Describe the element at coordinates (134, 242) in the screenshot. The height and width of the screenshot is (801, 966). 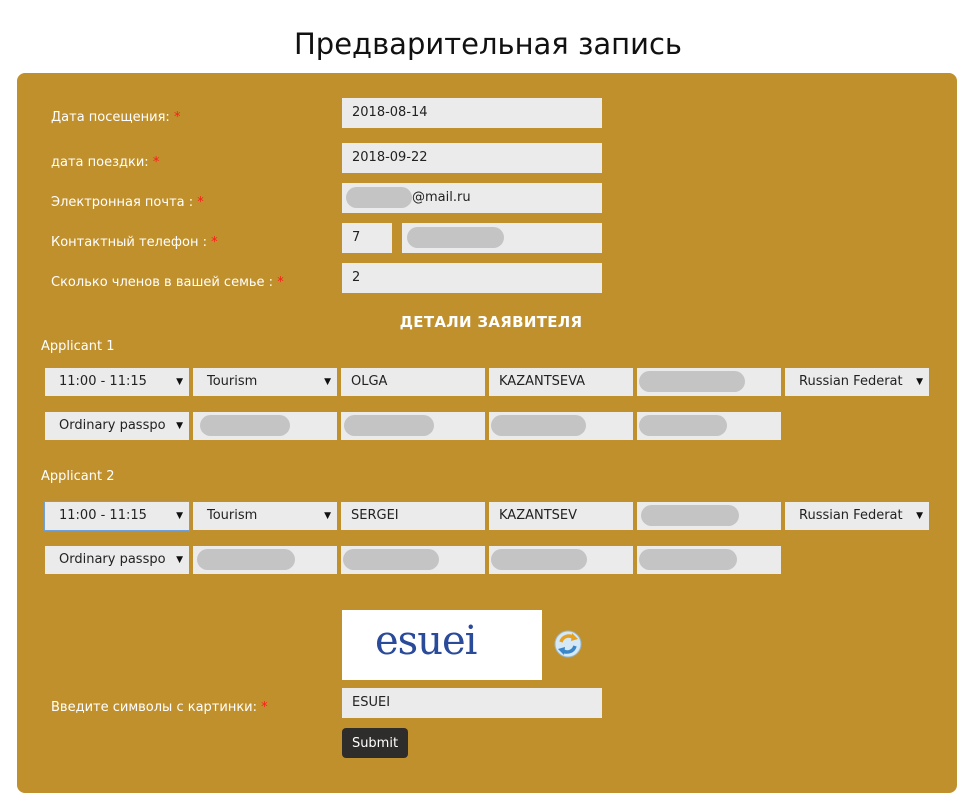
I see `phone-label: Контактный телефон : *` at that location.